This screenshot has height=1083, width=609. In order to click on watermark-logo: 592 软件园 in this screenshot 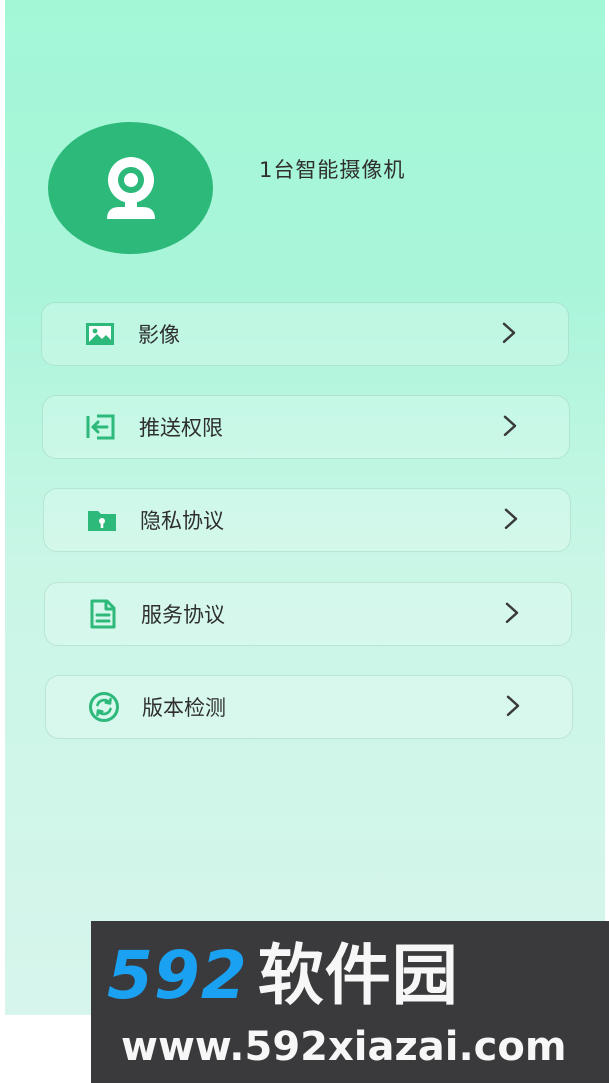, I will do `click(283, 976)`.